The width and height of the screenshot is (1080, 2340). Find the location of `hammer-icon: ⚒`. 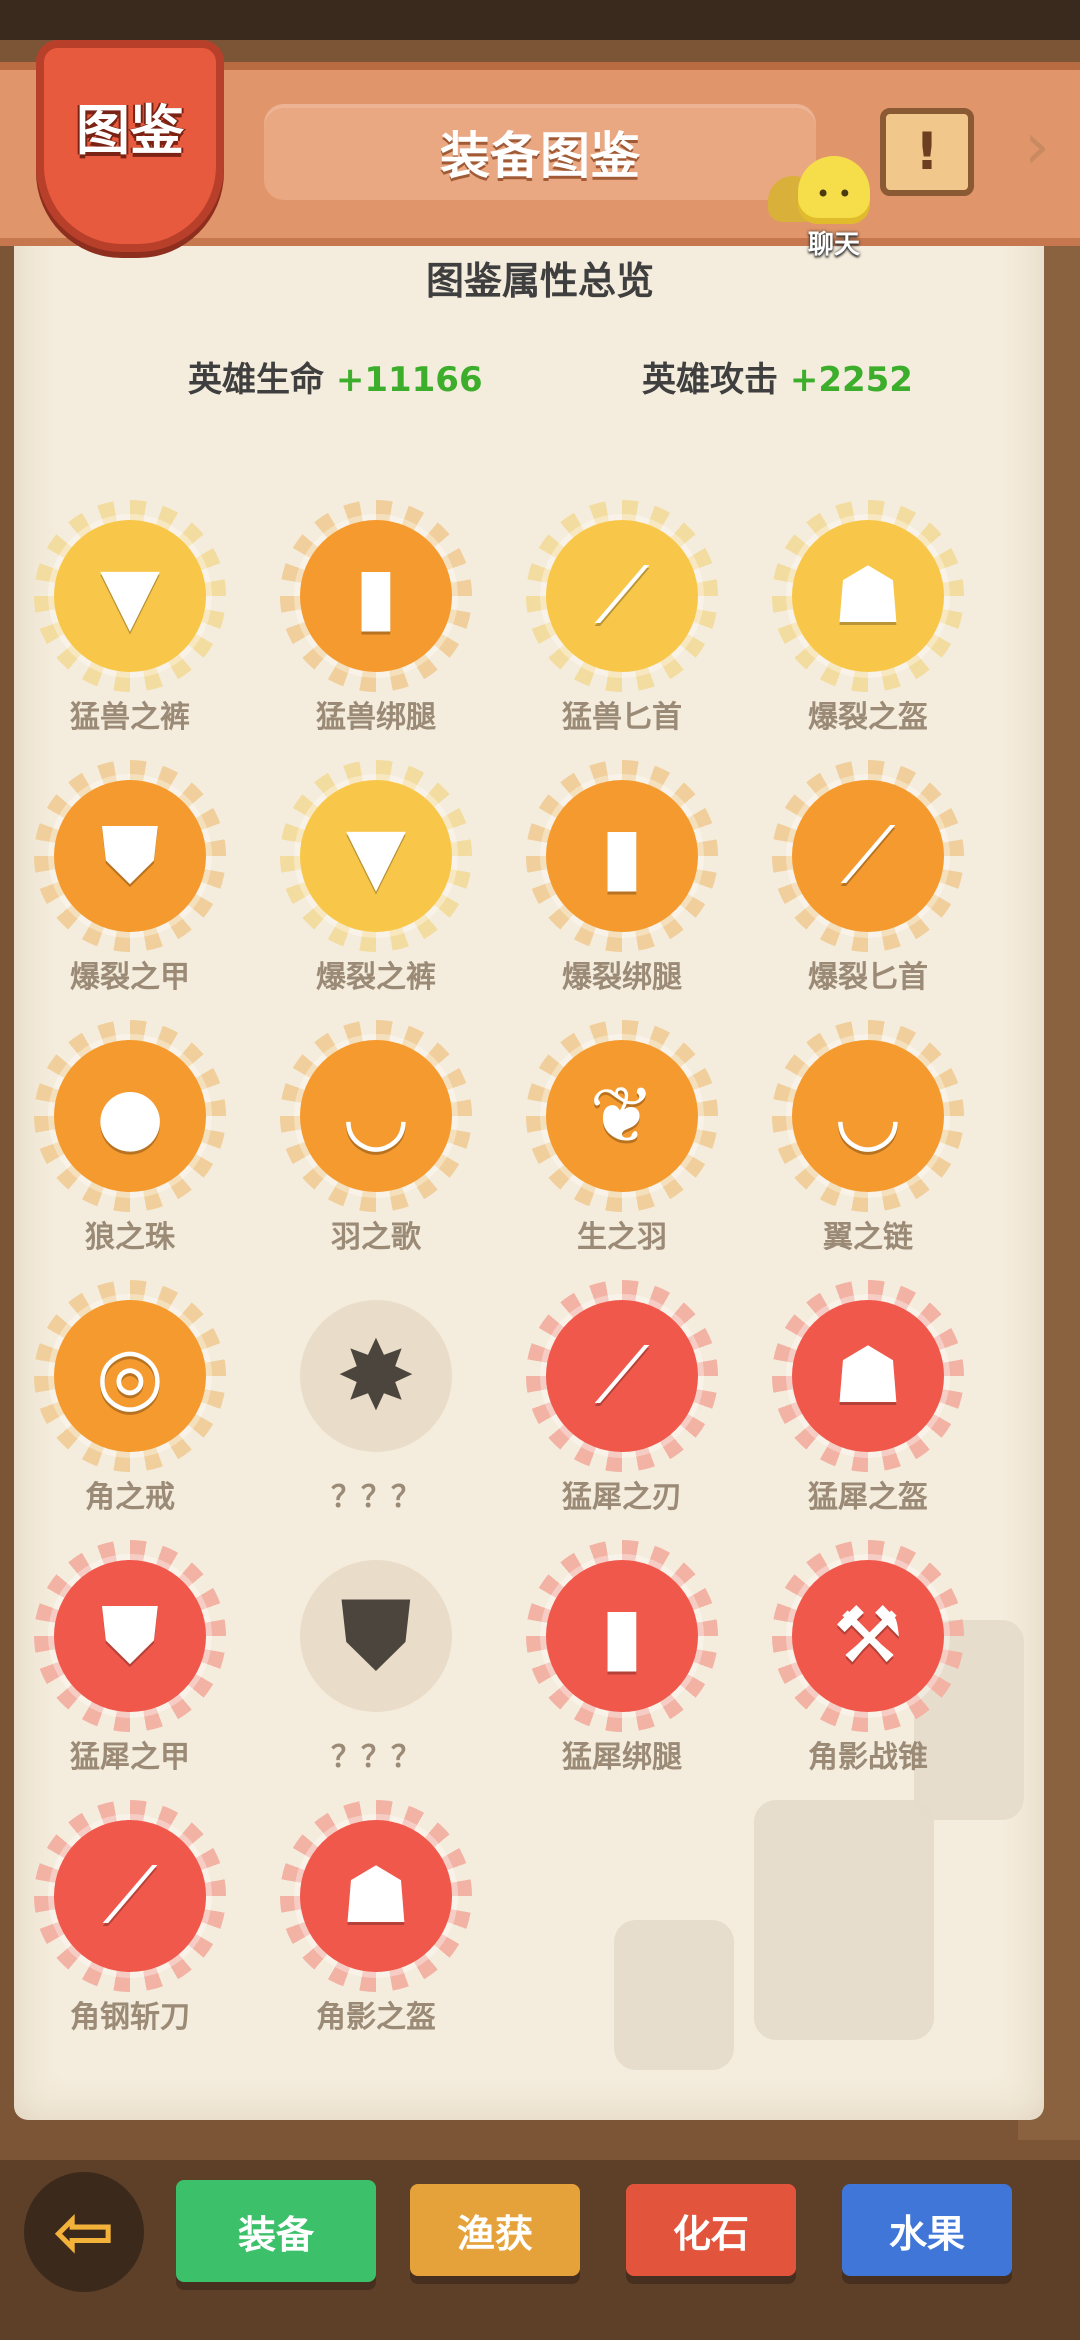

hammer-icon: ⚒ is located at coordinates (868, 1636).